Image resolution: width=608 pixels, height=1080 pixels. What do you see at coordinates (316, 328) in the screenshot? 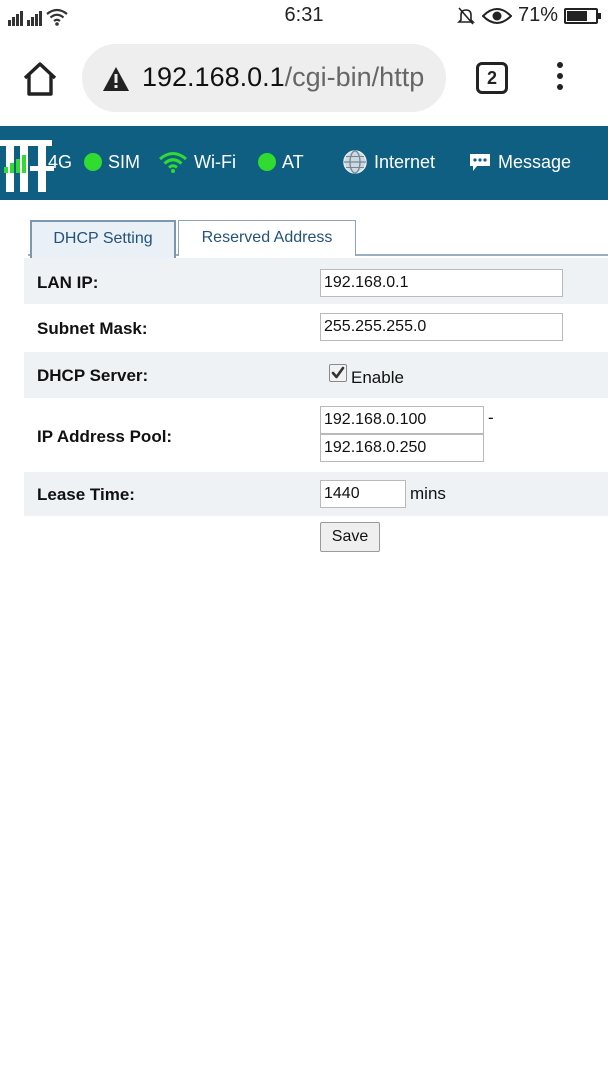
I see `subnet-mask-row: Subnet Mask: 255.255.255.0` at bounding box center [316, 328].